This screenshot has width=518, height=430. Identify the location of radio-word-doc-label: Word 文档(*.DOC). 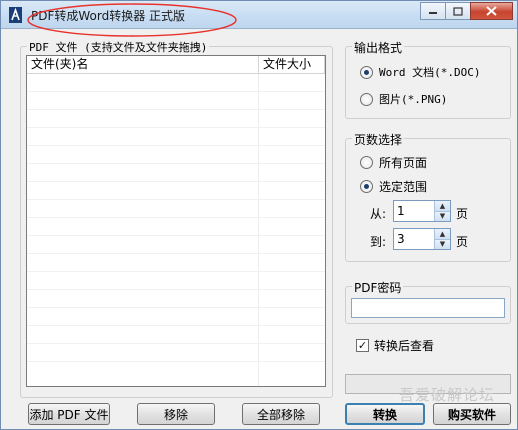
(430, 72).